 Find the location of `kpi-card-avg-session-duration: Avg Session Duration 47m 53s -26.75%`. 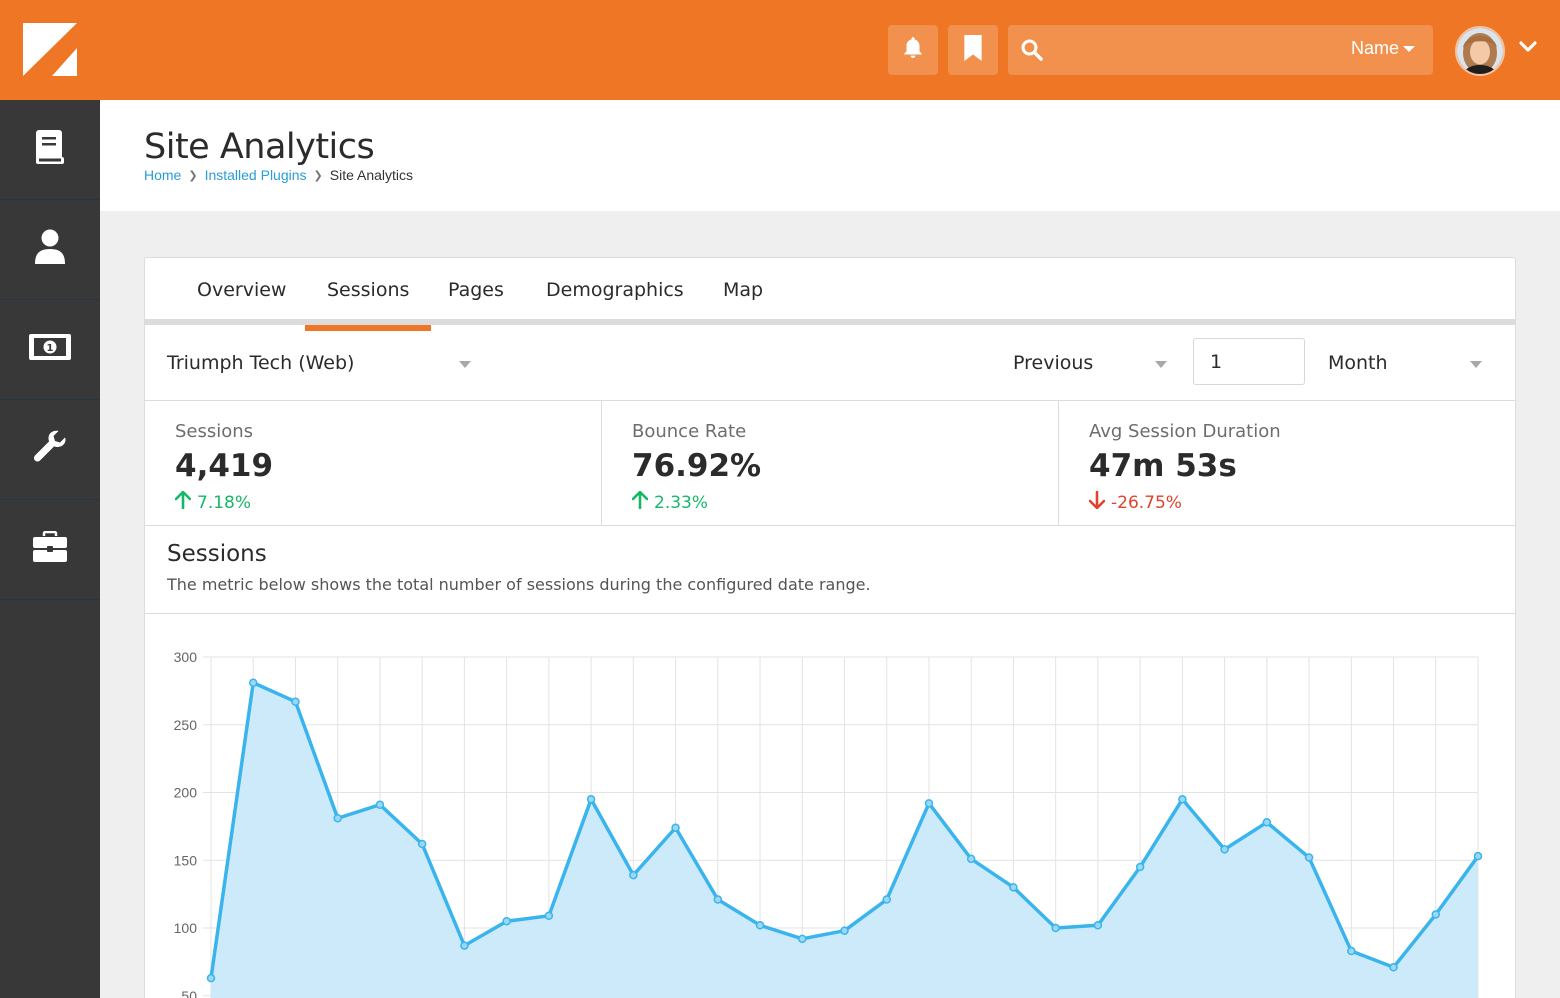

kpi-card-avg-session-duration: Avg Session Duration 47m 53s -26.75% is located at coordinates (1287, 463).